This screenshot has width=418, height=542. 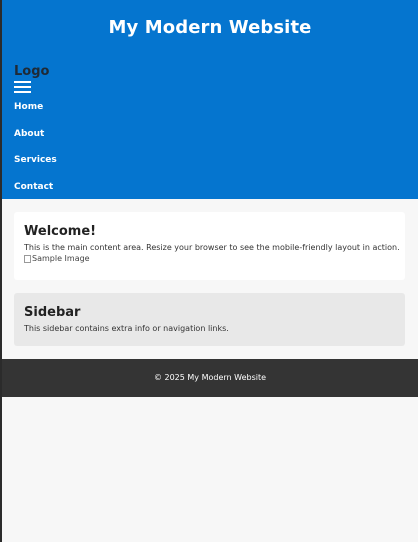 What do you see at coordinates (33, 187) in the screenshot?
I see `nav-link-contact: Contact` at bounding box center [33, 187].